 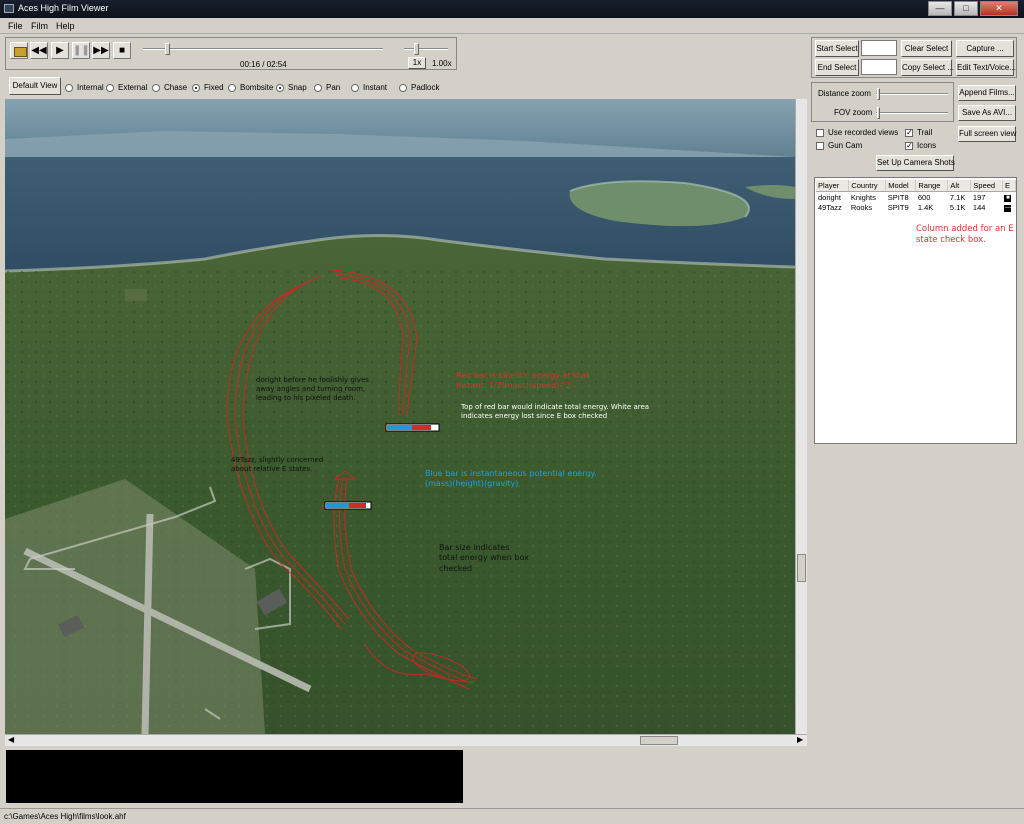 I want to click on window-title: Aces High Film Viewer, so click(x=63, y=8).